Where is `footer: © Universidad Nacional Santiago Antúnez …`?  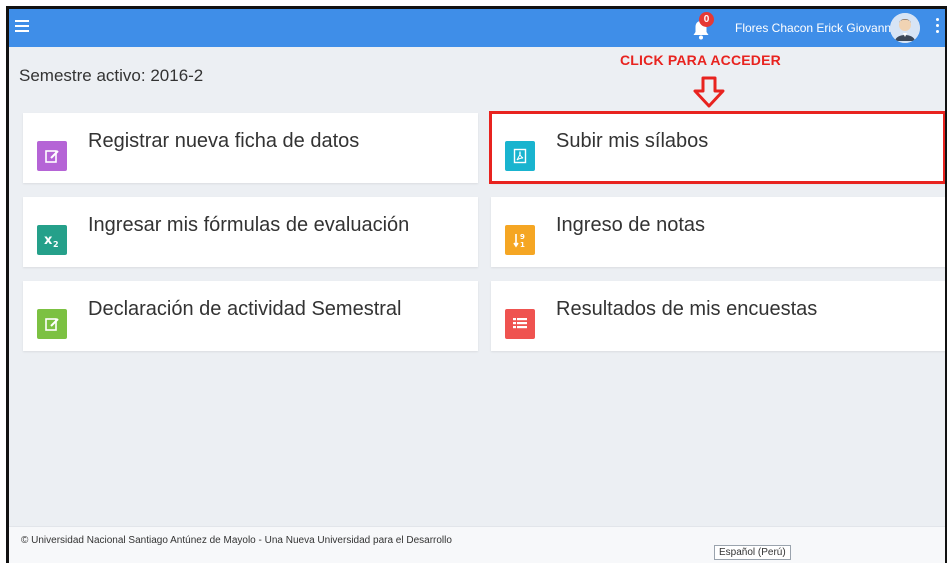
footer: © Universidad Nacional Santiago Antúnez … is located at coordinates (477, 544).